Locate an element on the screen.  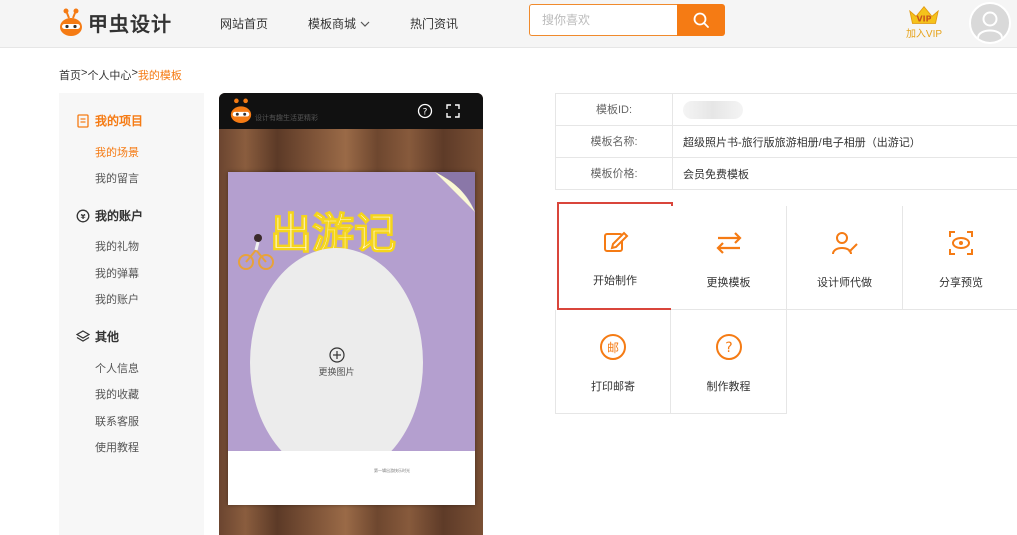
page-curl-icon is located at coordinates (455, 192).